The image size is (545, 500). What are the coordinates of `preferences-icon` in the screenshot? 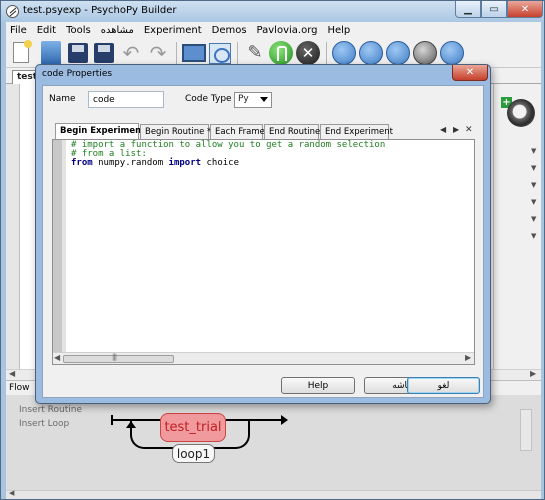 It's located at (220, 53).